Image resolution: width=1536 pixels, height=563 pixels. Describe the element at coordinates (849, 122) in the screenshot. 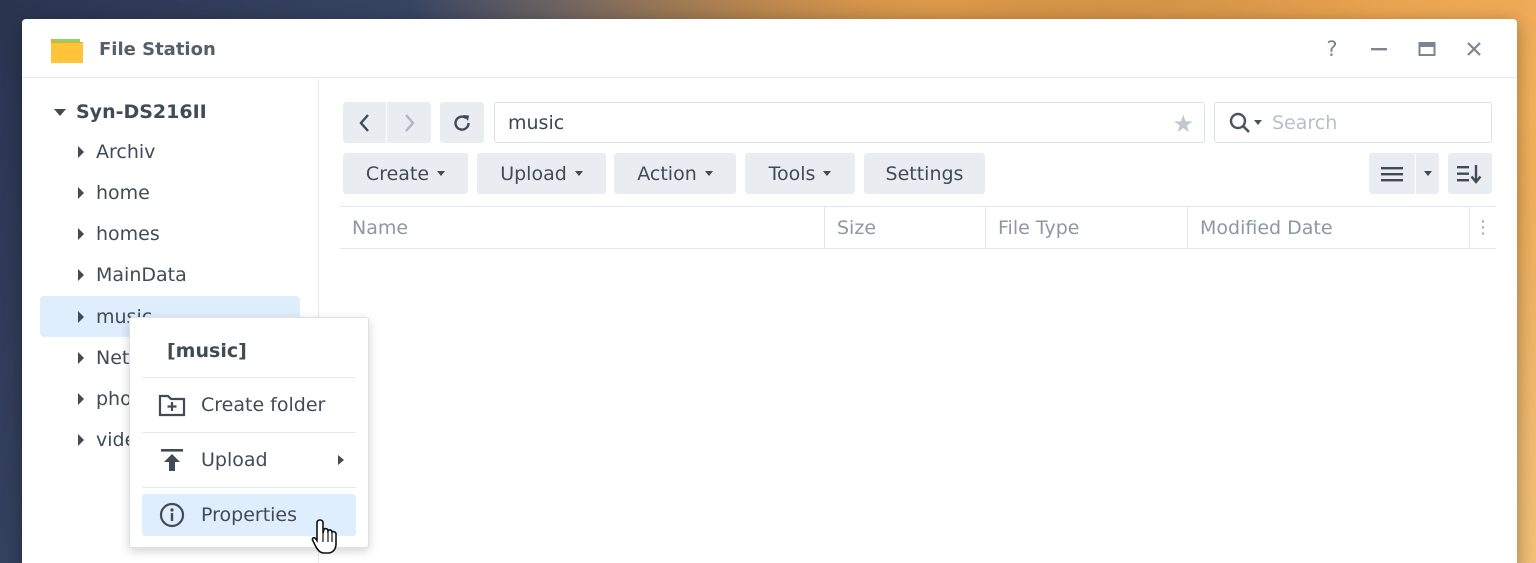

I see `path-bar: music ★` at that location.